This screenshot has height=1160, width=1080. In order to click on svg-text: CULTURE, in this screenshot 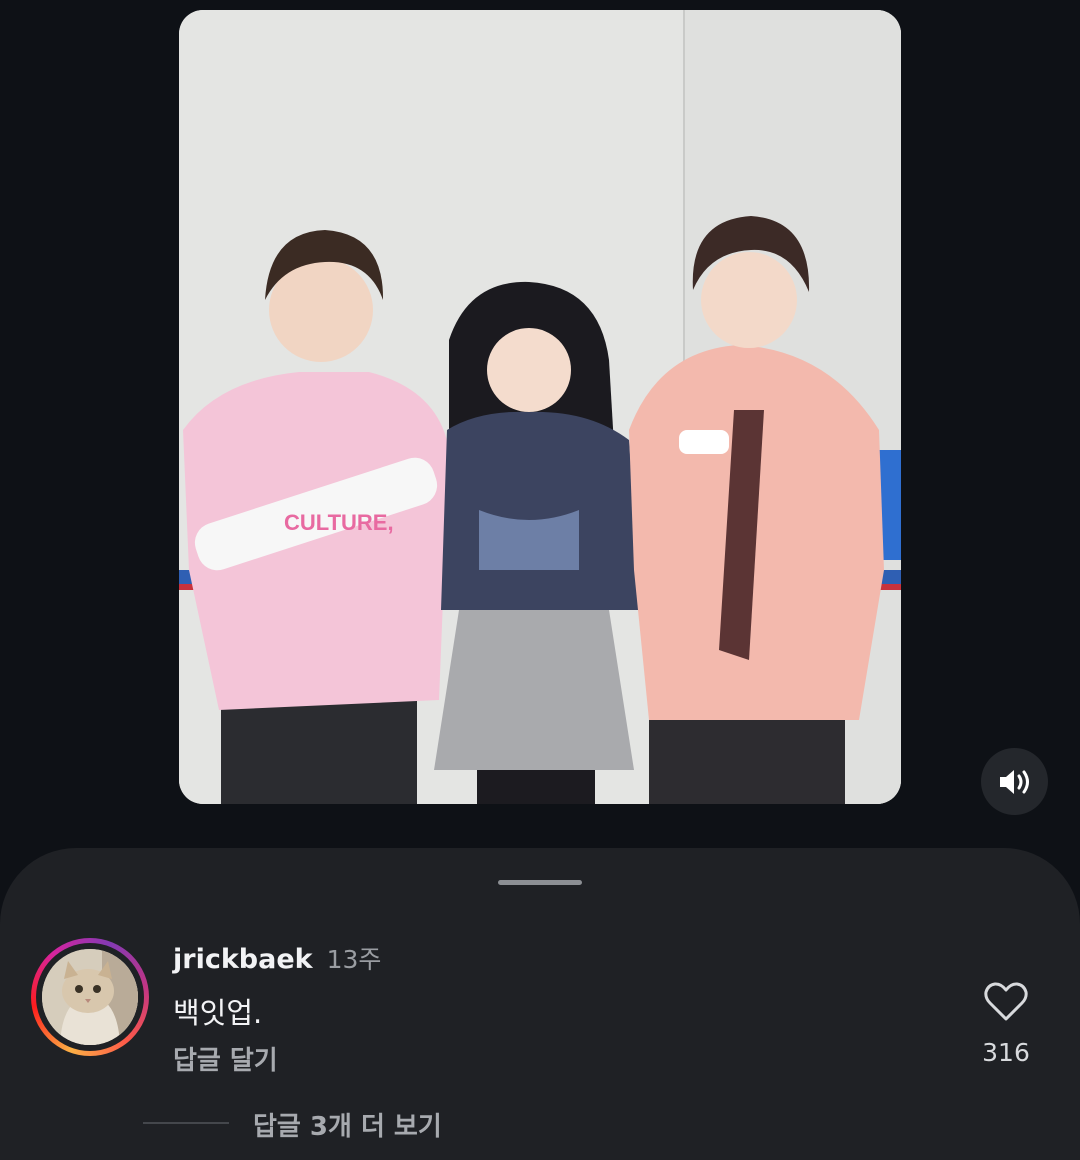, I will do `click(339, 522)`.